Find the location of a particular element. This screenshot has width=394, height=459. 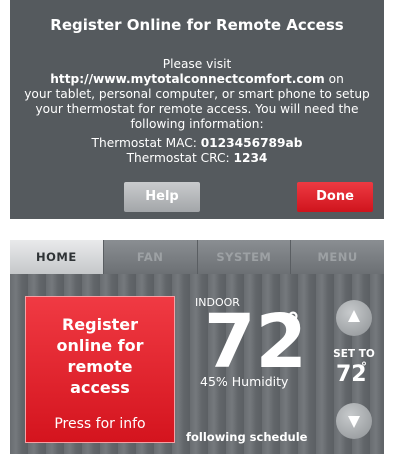

crc-label: Thermostat CRC: is located at coordinates (180, 158).